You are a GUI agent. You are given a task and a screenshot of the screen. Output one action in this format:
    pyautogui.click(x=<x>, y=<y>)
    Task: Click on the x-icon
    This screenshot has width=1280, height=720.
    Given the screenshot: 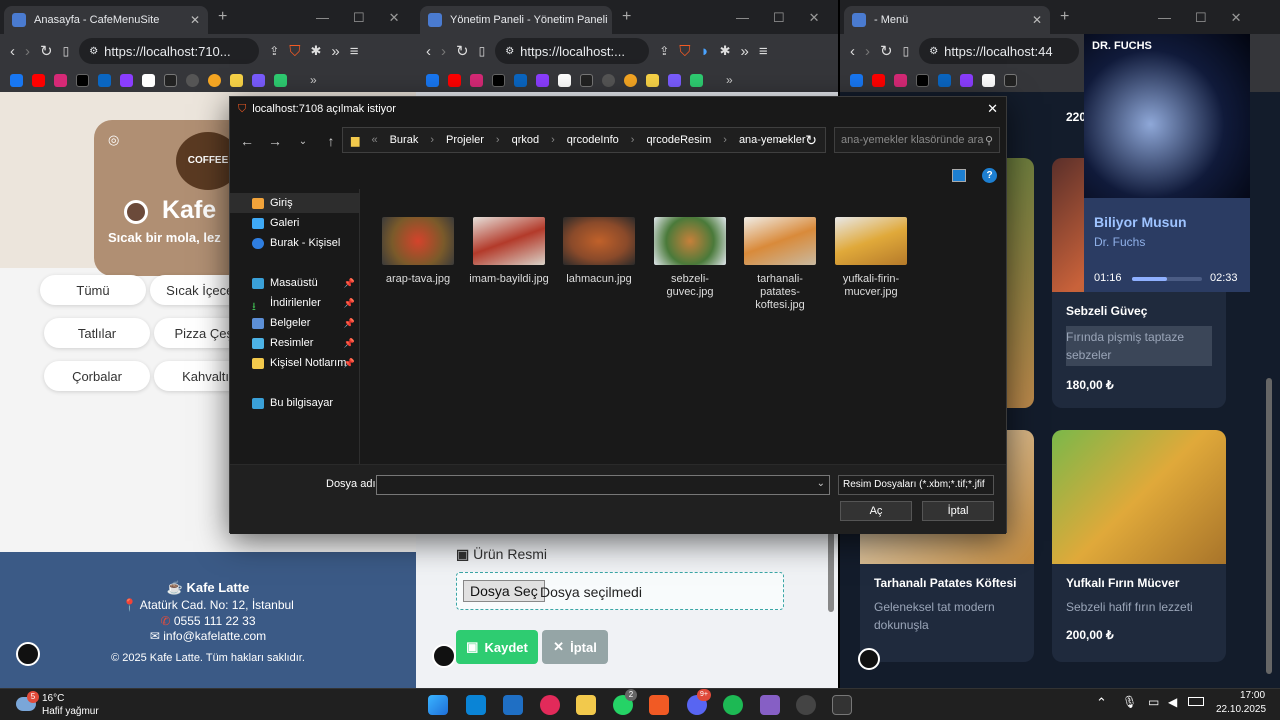 What is the action you would take?
    pyautogui.click(x=498, y=80)
    